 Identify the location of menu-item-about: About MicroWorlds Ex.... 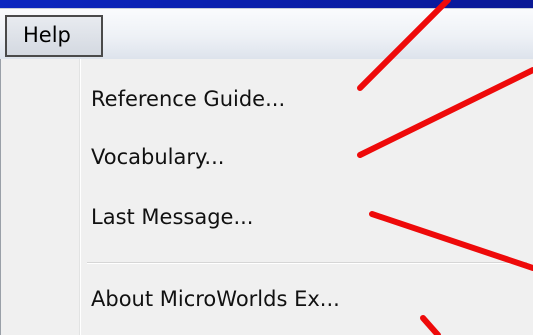
(311, 299).